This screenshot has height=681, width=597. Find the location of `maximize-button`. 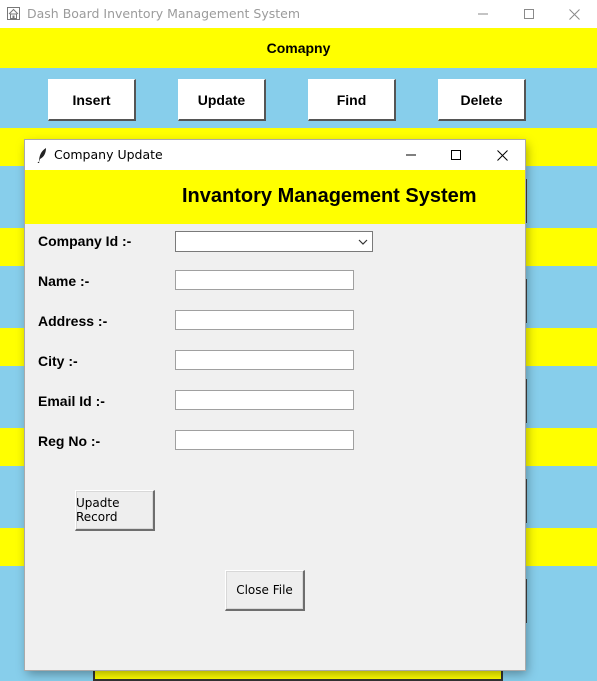

maximize-button is located at coordinates (529, 14).